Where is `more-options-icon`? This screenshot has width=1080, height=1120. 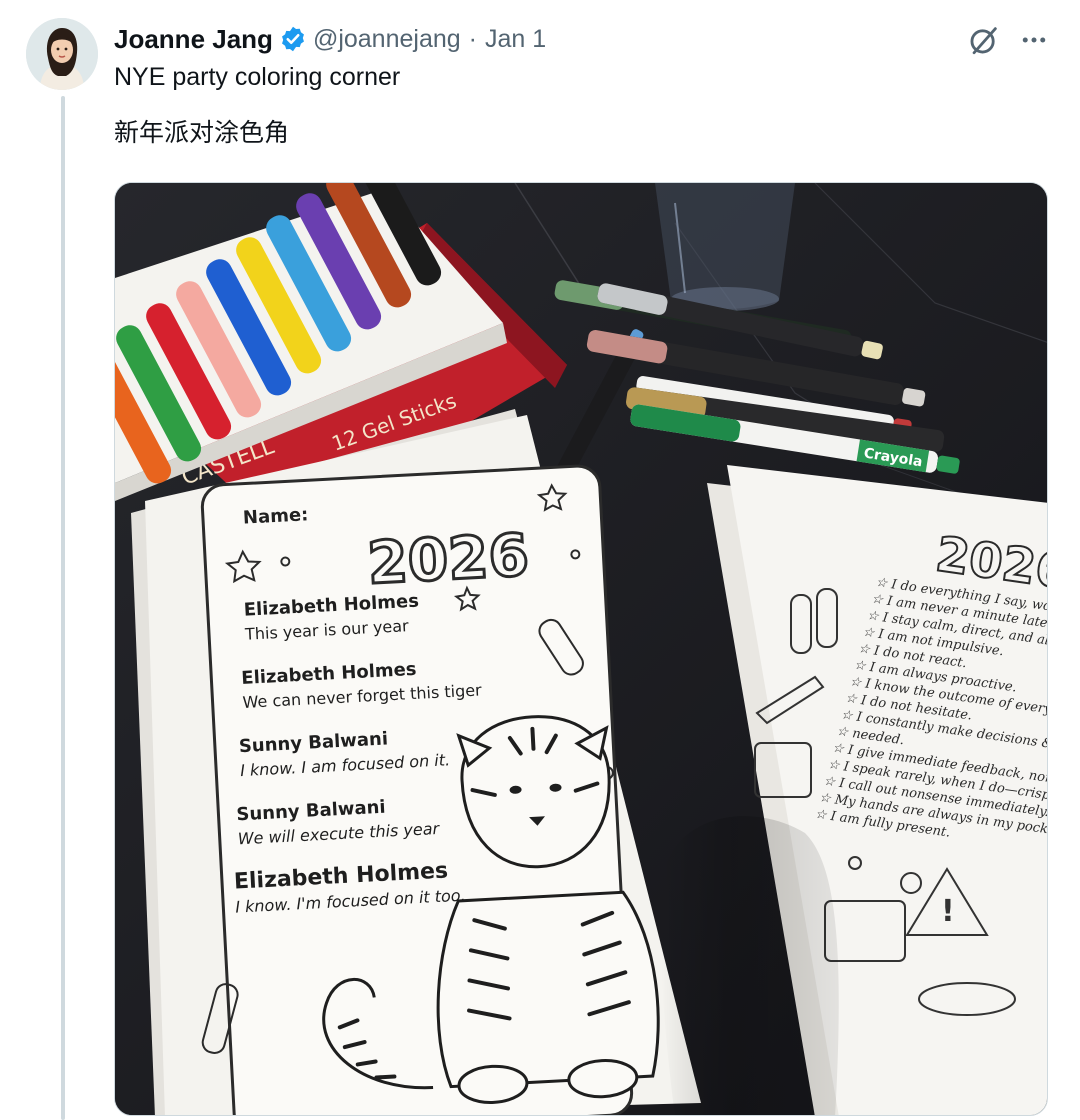 more-options-icon is located at coordinates (1034, 40).